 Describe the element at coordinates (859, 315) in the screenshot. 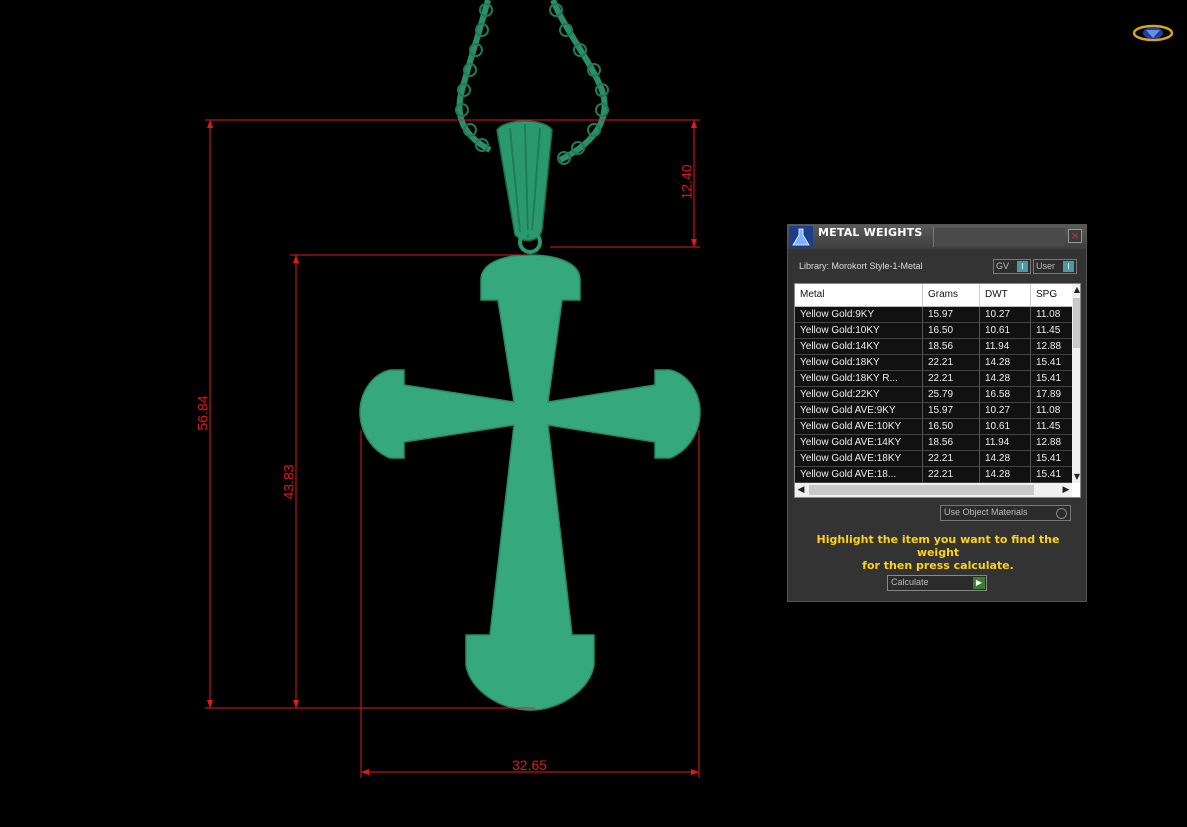

I see `cell-metal: Yellow Gold:9KY` at that location.